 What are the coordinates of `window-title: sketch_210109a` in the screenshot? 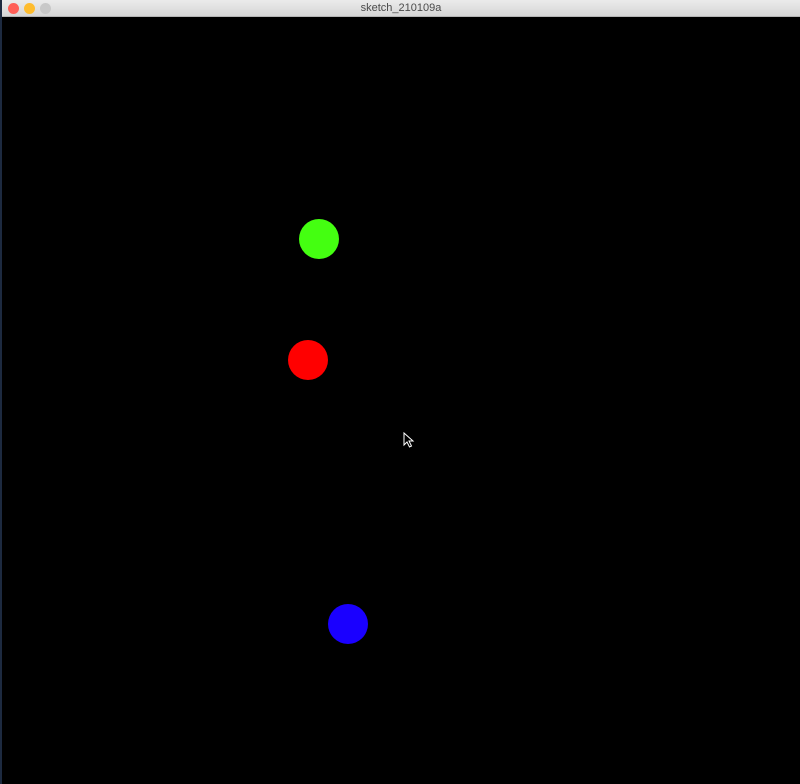 It's located at (401, 8).